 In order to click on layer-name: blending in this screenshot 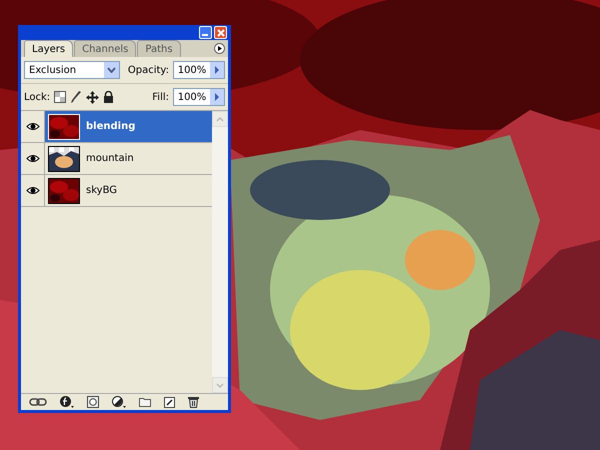, I will do `click(111, 127)`.